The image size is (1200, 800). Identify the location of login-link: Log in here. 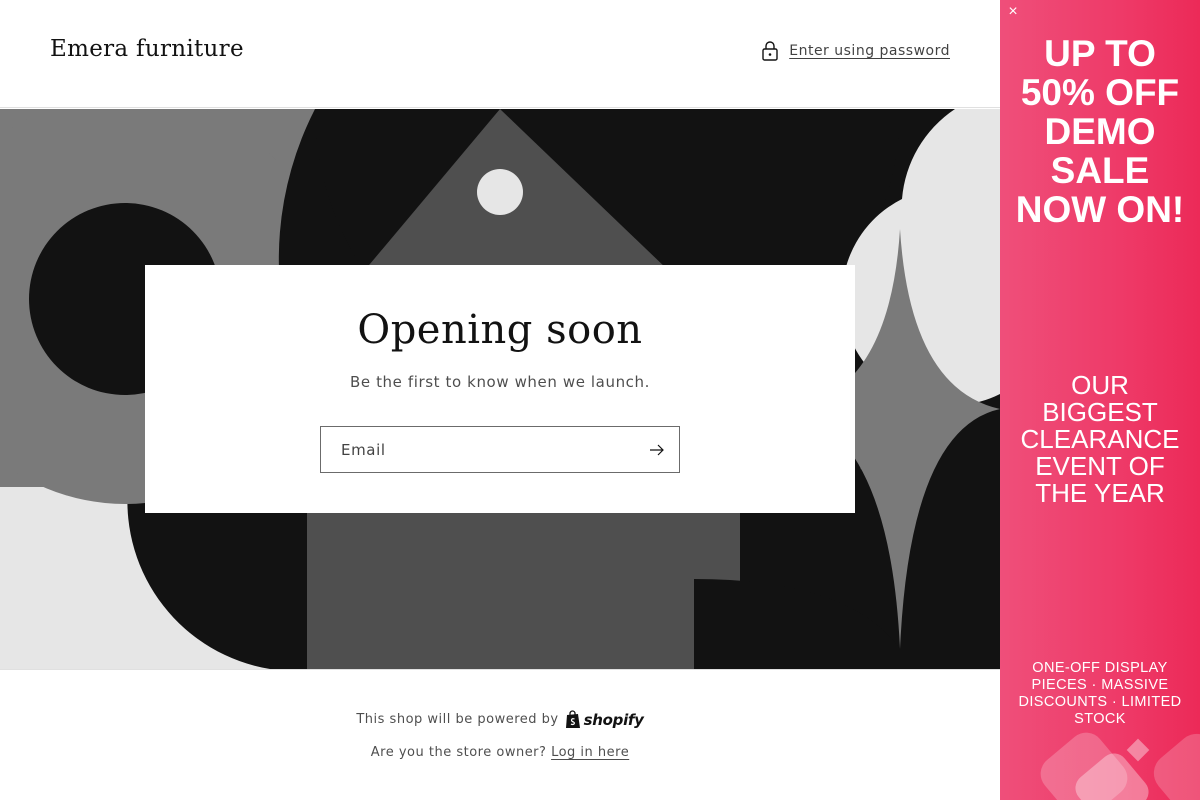
(590, 752).